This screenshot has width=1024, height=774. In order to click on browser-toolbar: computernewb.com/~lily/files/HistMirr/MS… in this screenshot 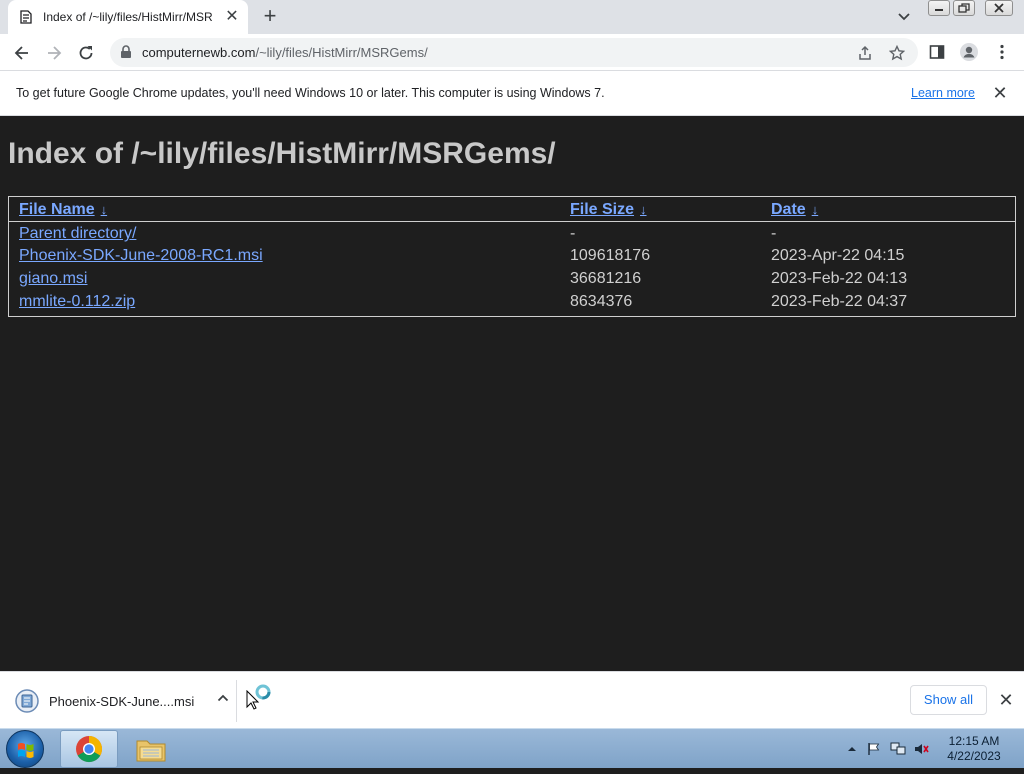, I will do `click(512, 52)`.